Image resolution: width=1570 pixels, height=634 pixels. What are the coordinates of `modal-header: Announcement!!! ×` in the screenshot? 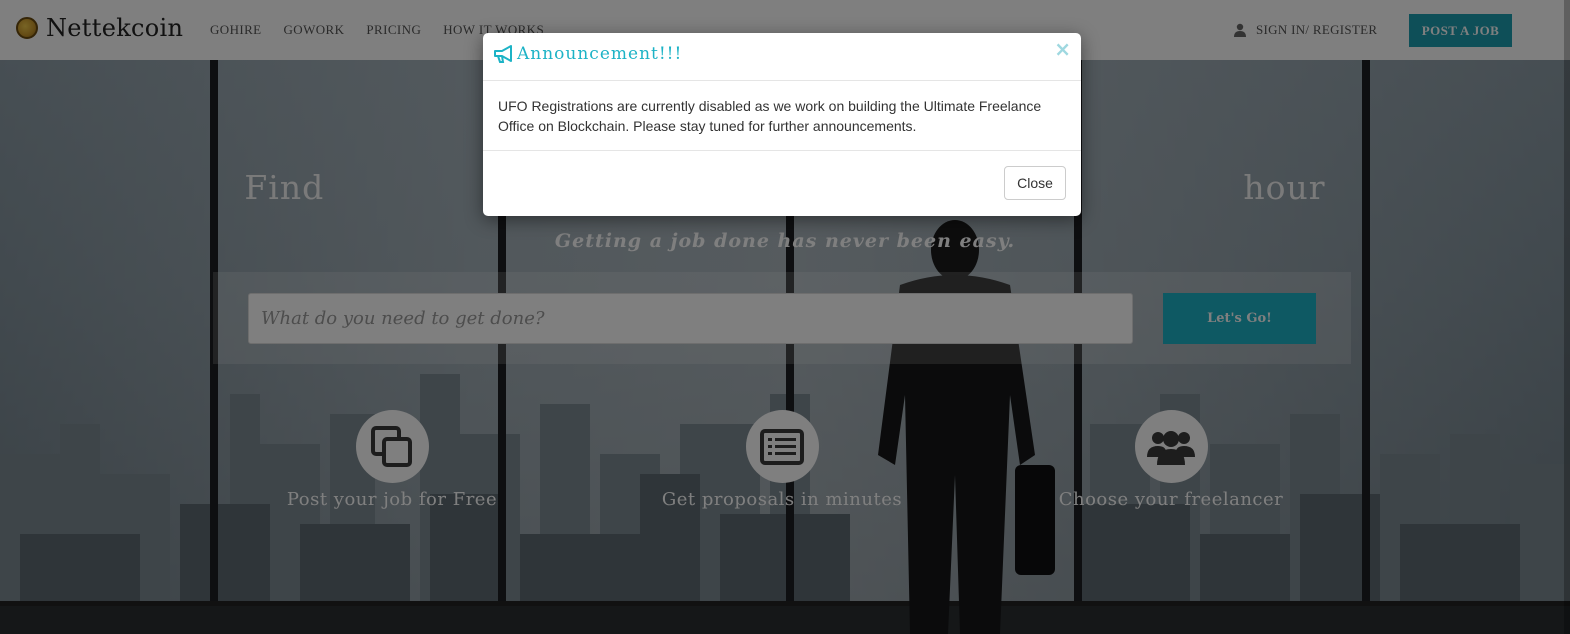 It's located at (782, 57).